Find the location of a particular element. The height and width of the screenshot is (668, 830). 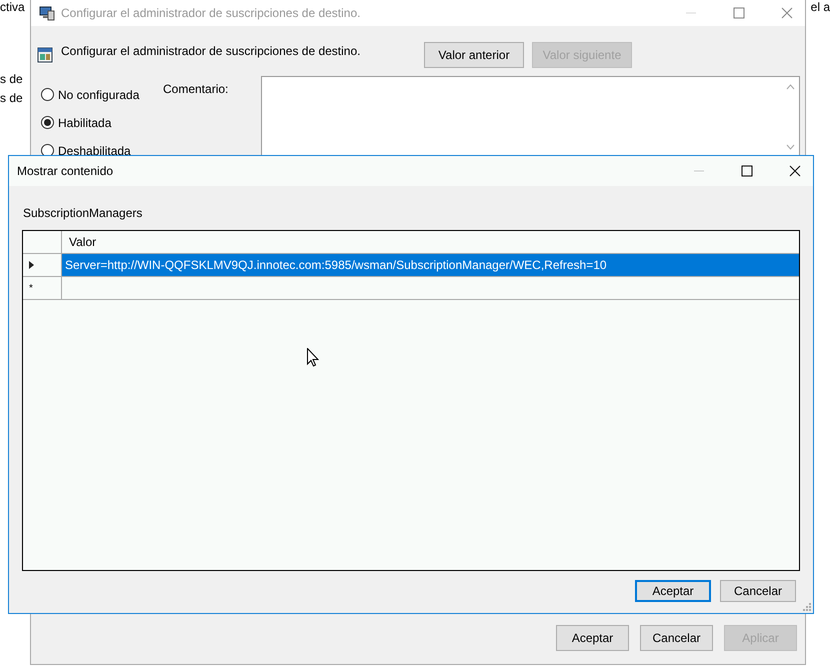

maximize-icon is located at coordinates (747, 171).